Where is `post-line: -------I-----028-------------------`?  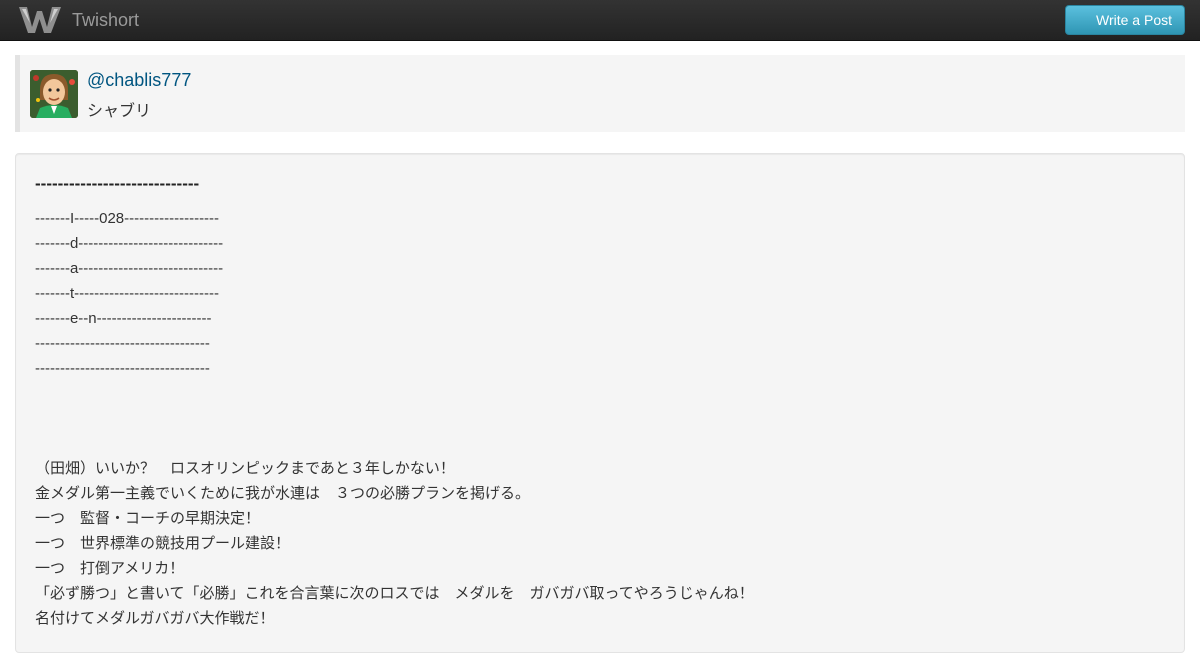
post-line: -------I-----028------------------- is located at coordinates (127, 218).